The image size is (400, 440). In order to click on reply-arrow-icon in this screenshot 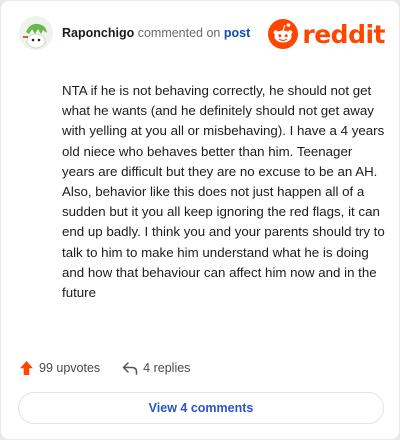, I will do `click(130, 368)`.